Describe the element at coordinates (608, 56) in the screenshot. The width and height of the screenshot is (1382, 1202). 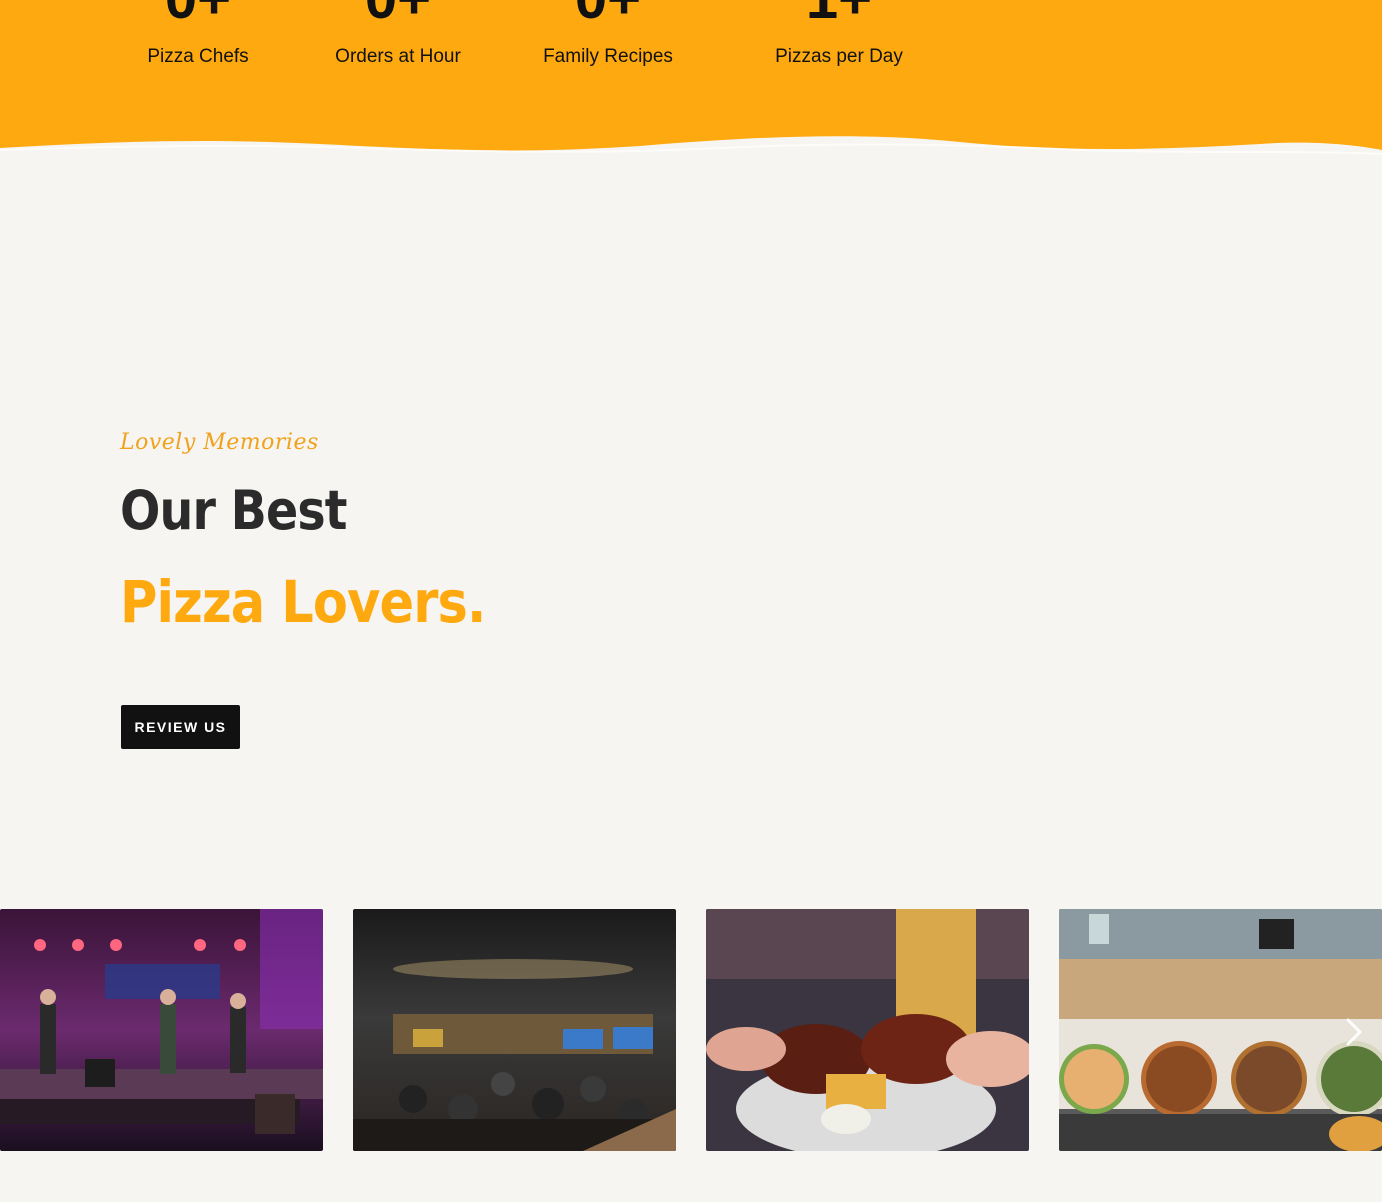
I see `stat-label: Family Recipes` at that location.